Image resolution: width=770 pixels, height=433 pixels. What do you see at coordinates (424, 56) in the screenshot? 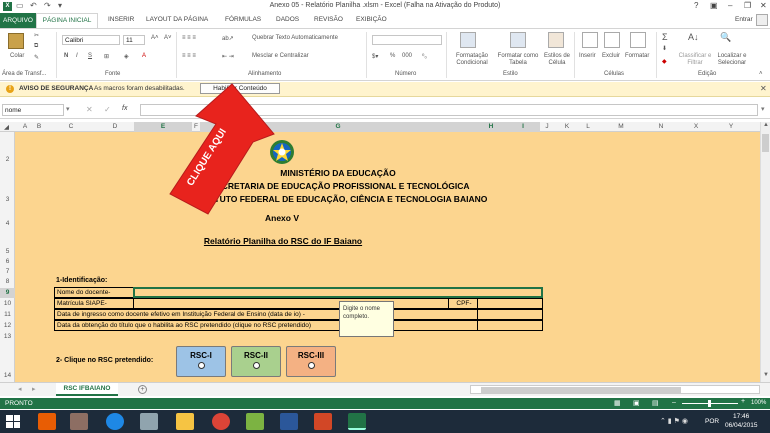
I see `decimal-icon: ⁰₀` at bounding box center [424, 56].